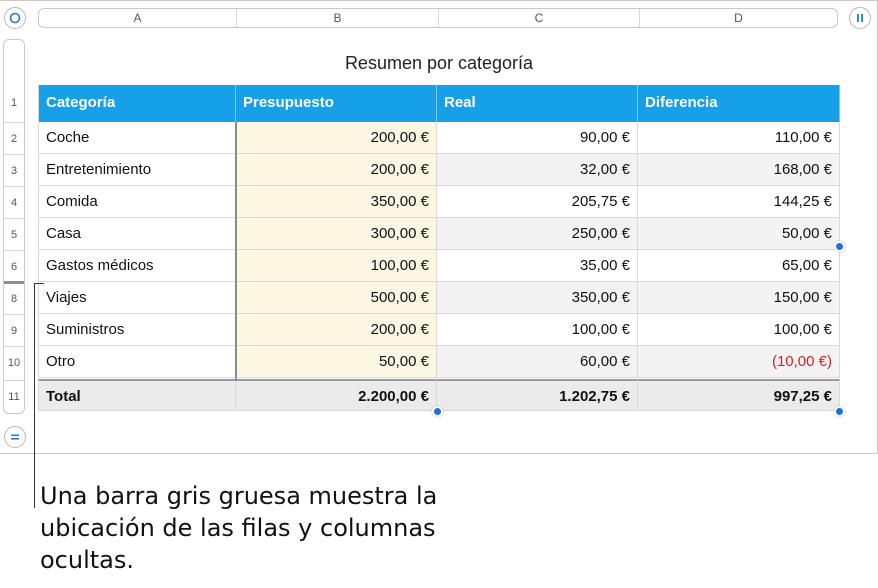  What do you see at coordinates (539, 18) in the screenshot?
I see `column-header-c: C` at bounding box center [539, 18].